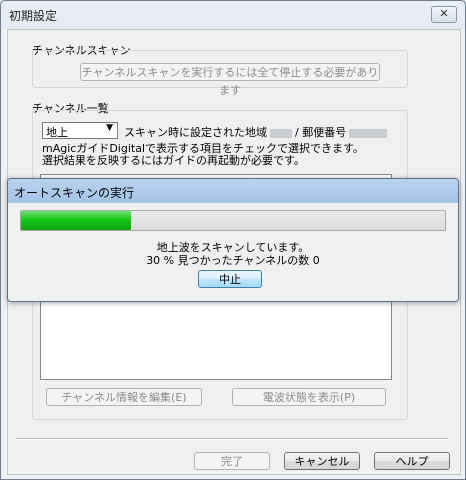 Image resolution: width=466 pixels, height=480 pixels. What do you see at coordinates (233, 260) in the screenshot?
I see `scan-status-line-2: 30 % 見つかったチャンネルの数 0` at bounding box center [233, 260].